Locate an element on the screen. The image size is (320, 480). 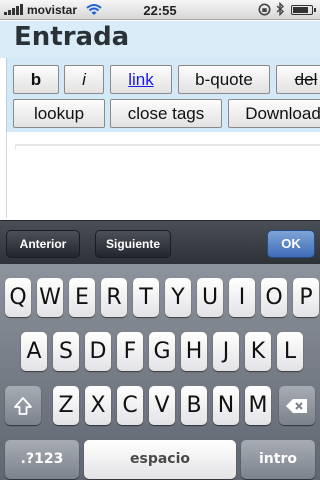
battery-level is located at coordinates (300, 10).